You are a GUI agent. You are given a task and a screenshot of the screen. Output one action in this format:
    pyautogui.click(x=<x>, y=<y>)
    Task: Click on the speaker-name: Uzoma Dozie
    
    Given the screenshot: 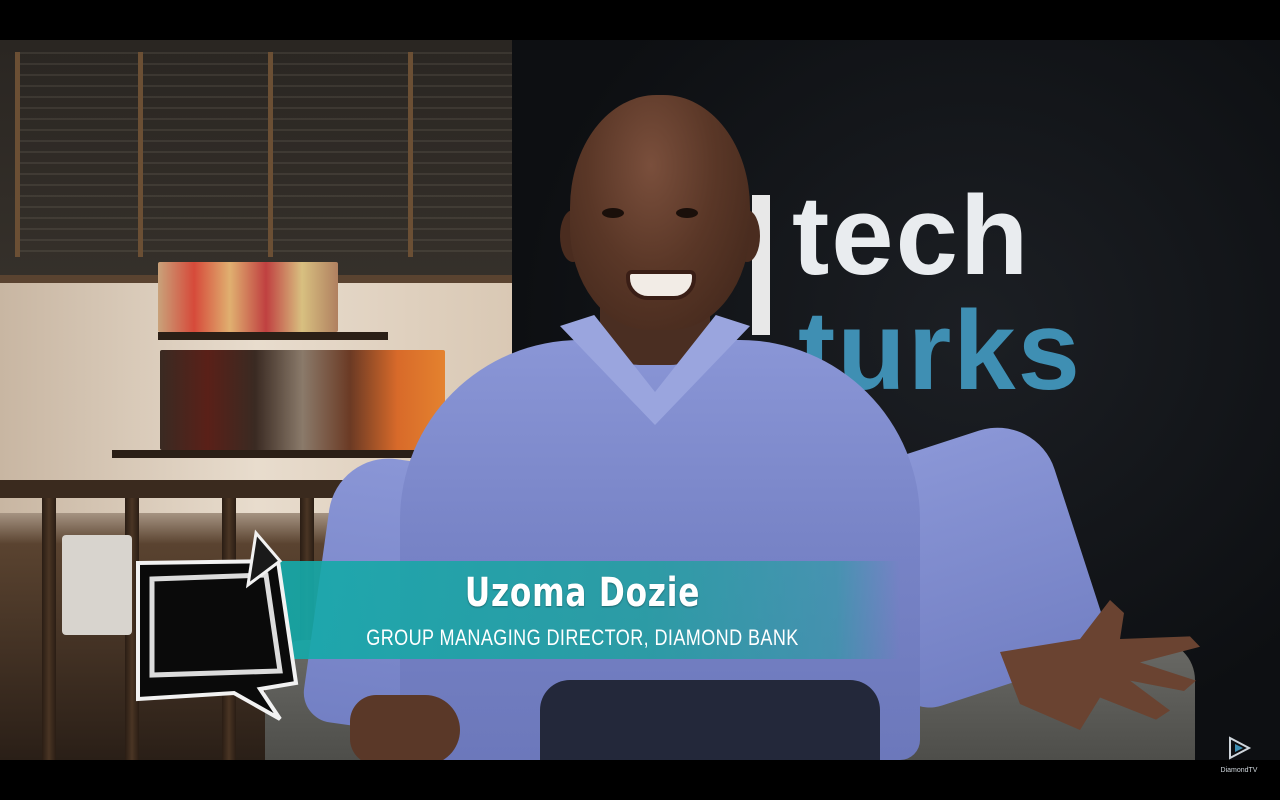 What is the action you would take?
    pyautogui.click(x=582, y=593)
    